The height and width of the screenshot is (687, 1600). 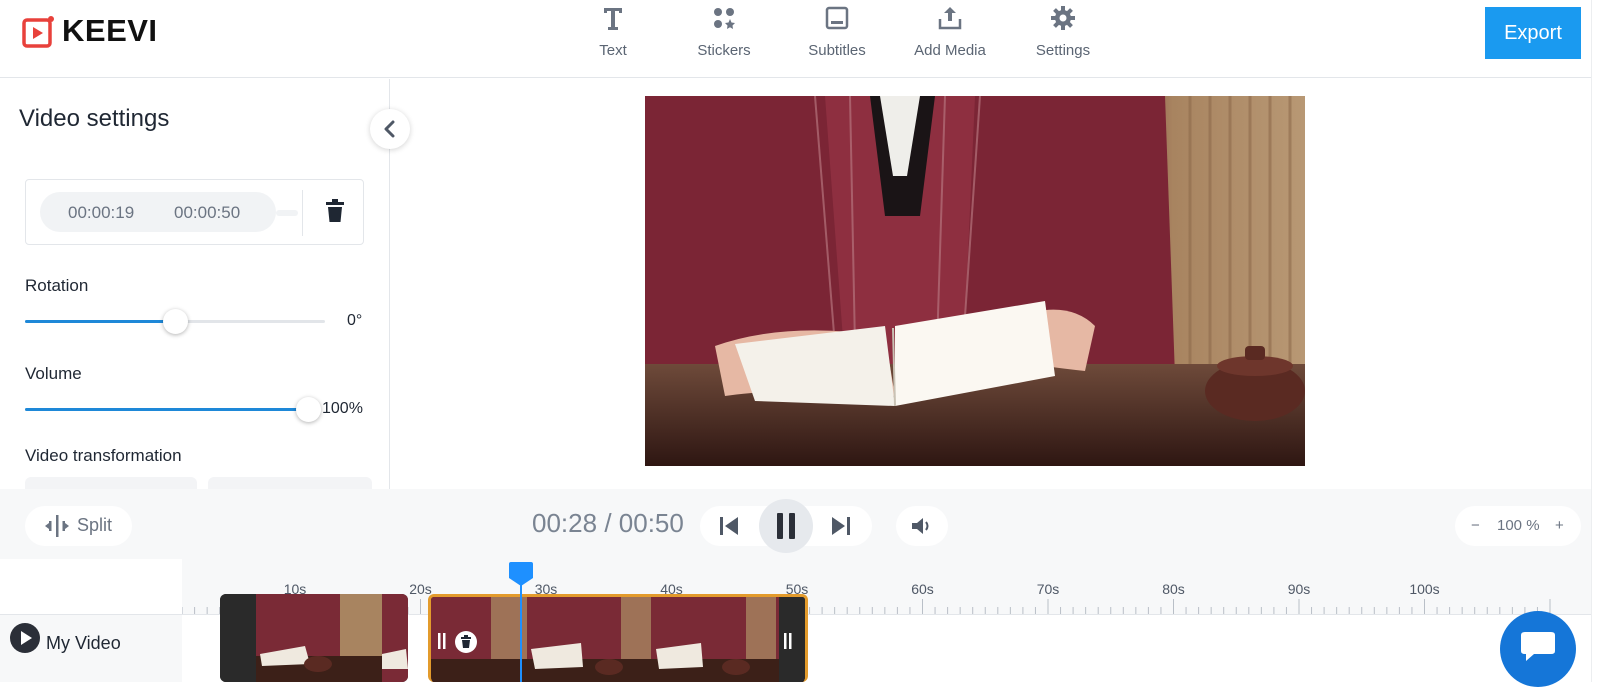 I want to click on skip-forward-icon, so click(x=841, y=526).